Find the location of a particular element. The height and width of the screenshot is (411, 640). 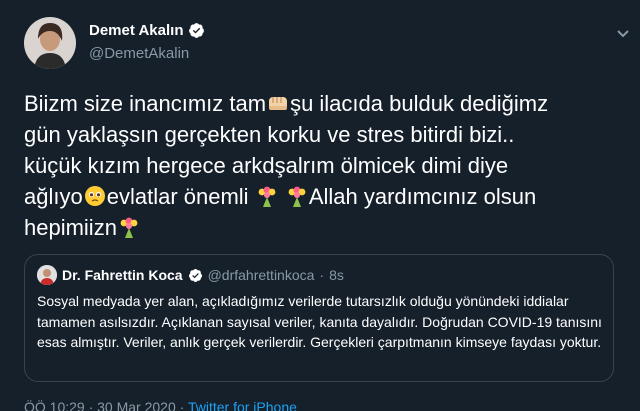

author-name-row: Demet Akalın is located at coordinates (147, 30).